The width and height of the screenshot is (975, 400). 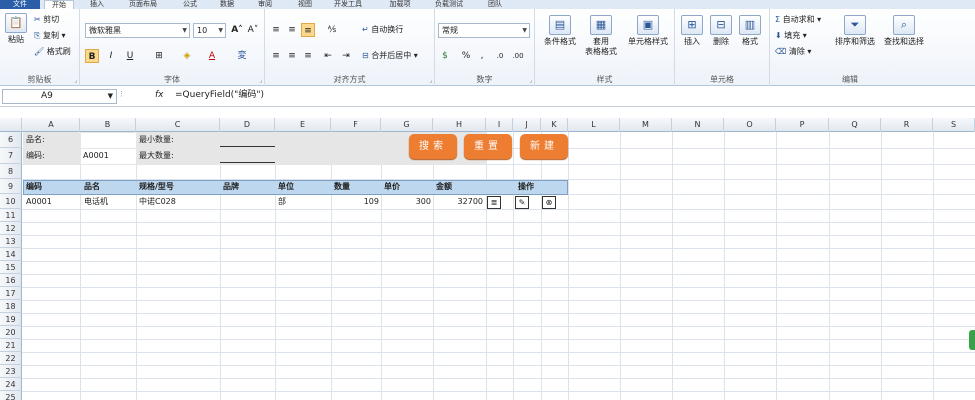 I want to click on row-header: 7, so click(x=11, y=156).